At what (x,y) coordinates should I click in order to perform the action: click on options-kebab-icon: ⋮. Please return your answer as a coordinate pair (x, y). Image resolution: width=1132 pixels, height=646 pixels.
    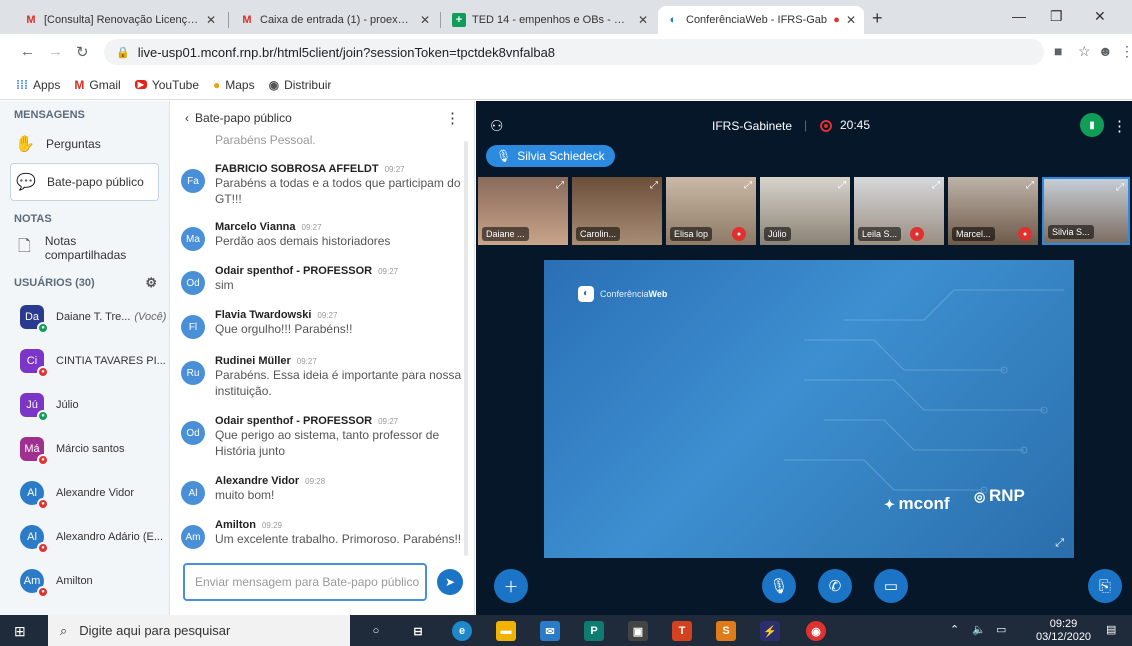
    Looking at the image, I should click on (1119, 126).